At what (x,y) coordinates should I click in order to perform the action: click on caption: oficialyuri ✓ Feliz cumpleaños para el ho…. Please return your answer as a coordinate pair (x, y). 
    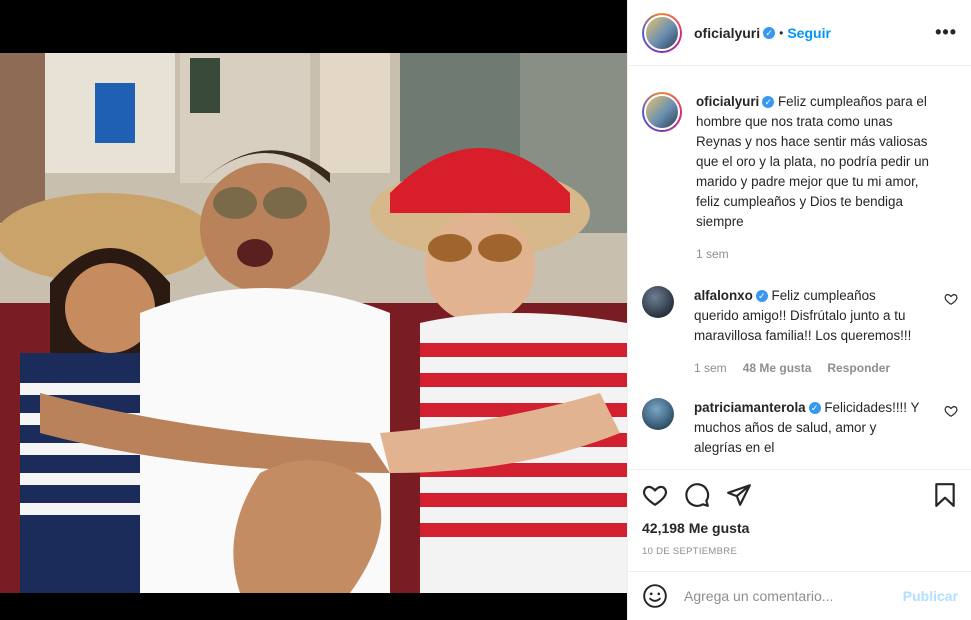
    Looking at the image, I should click on (800, 178).